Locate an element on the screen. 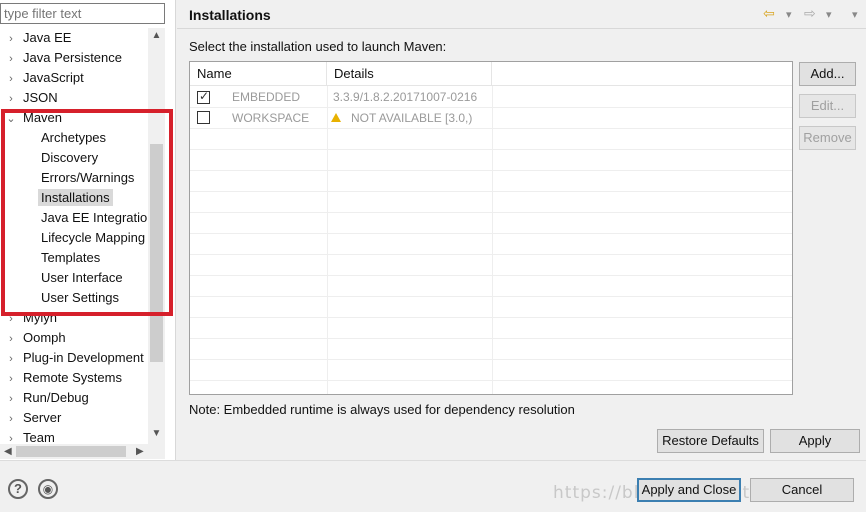  tree-item-label: Java Persistence is located at coordinates (72, 57).